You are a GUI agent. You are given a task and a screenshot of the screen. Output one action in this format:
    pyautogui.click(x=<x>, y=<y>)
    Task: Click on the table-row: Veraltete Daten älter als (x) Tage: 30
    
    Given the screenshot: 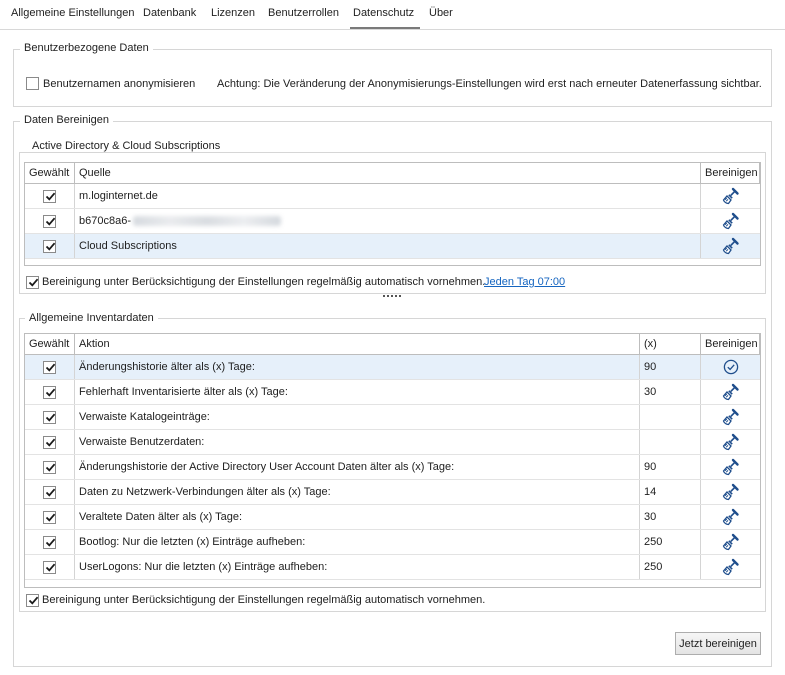 What is the action you would take?
    pyautogui.click(x=392, y=517)
    